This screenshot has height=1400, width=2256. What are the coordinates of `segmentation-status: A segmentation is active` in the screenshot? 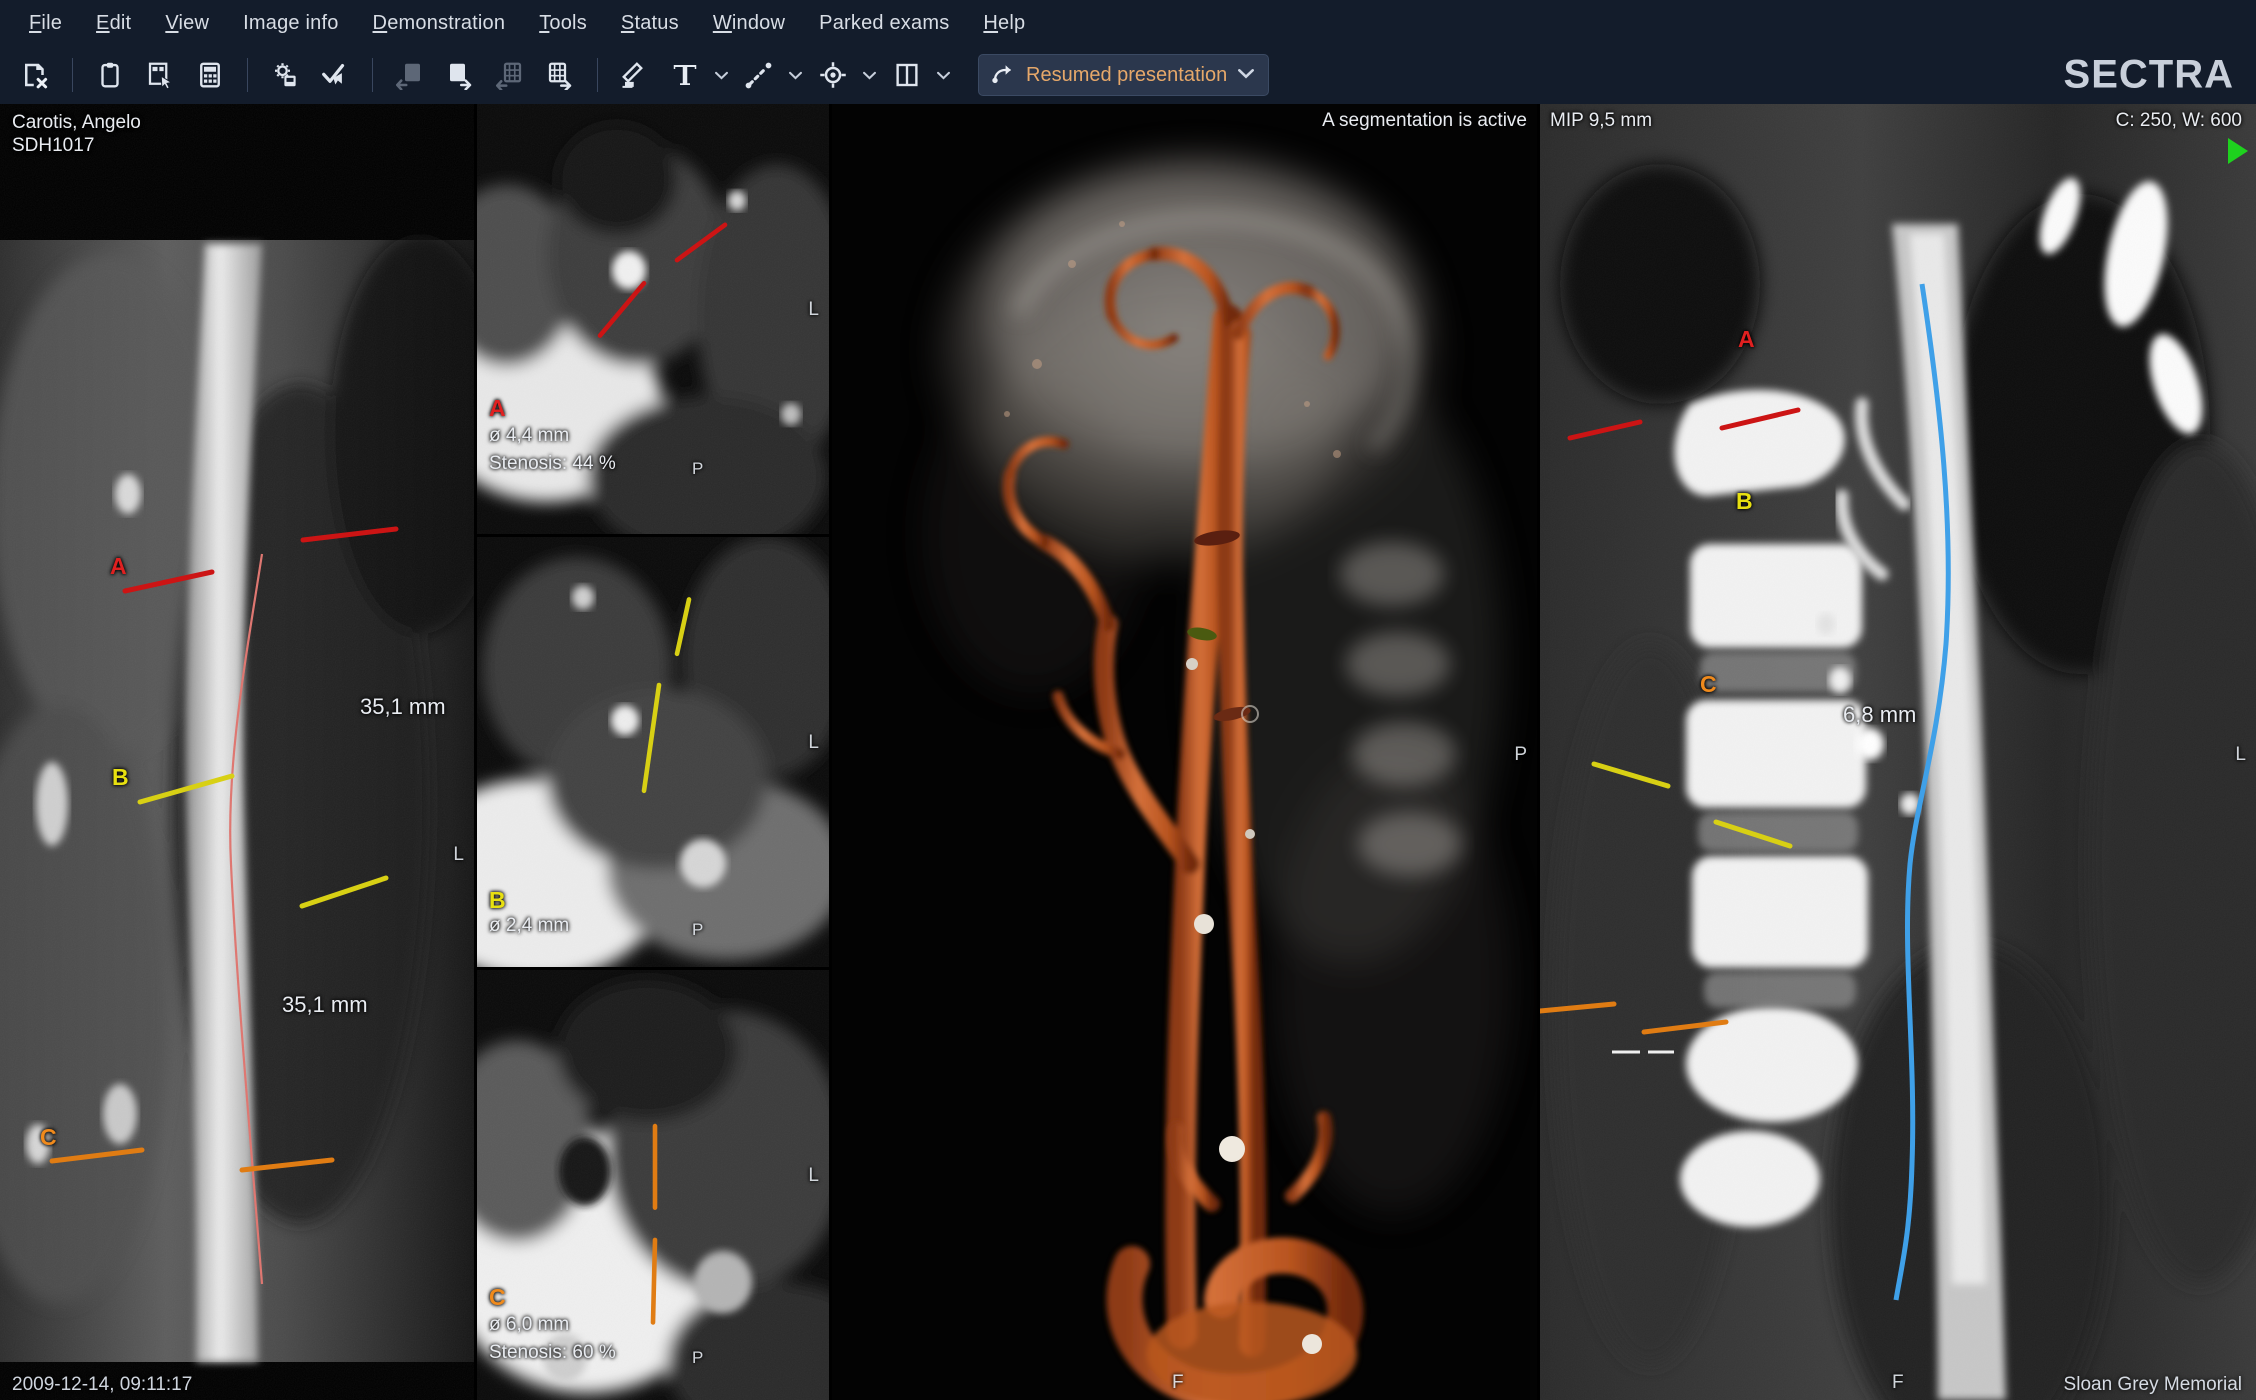 It's located at (1424, 120).